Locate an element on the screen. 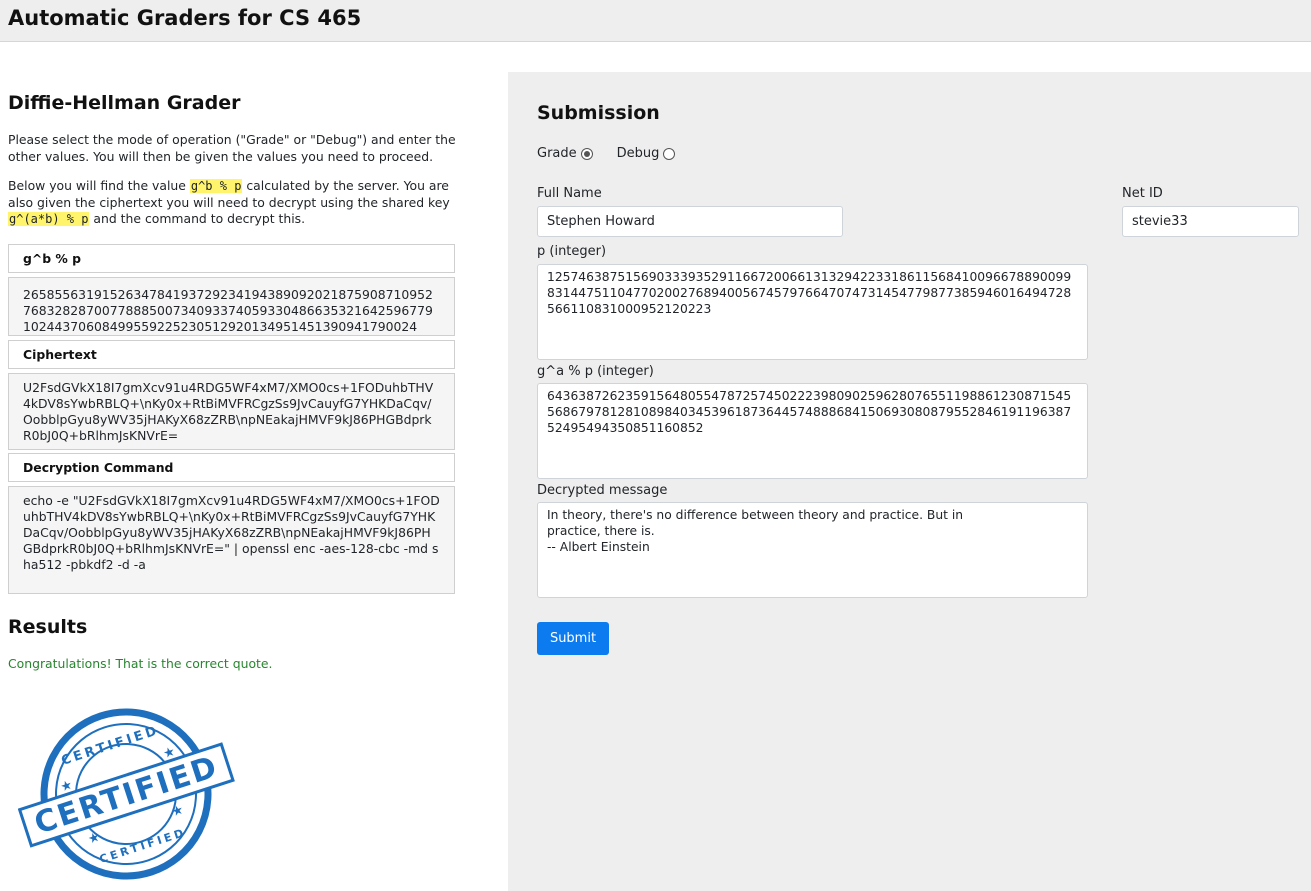 The image size is (1311, 891). full-name-field: Stephen Howard is located at coordinates (690, 221).